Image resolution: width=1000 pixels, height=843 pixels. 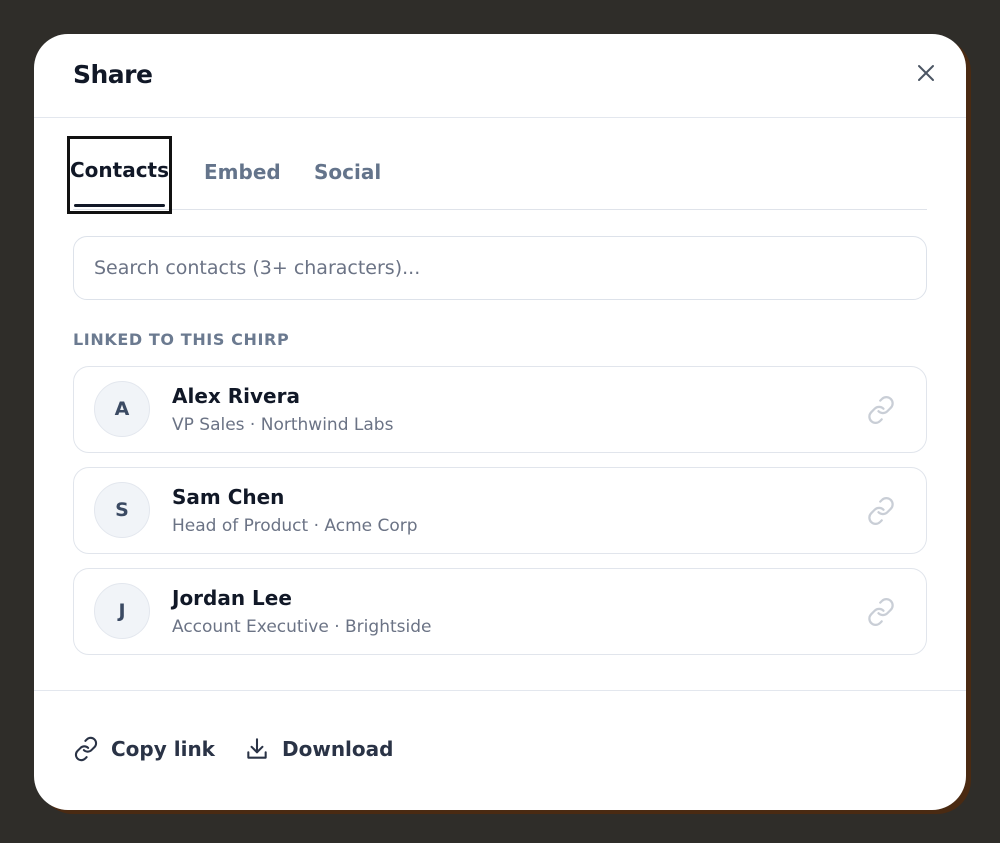 What do you see at coordinates (119, 170) in the screenshot?
I see `tab-contacts-label: Contacts` at bounding box center [119, 170].